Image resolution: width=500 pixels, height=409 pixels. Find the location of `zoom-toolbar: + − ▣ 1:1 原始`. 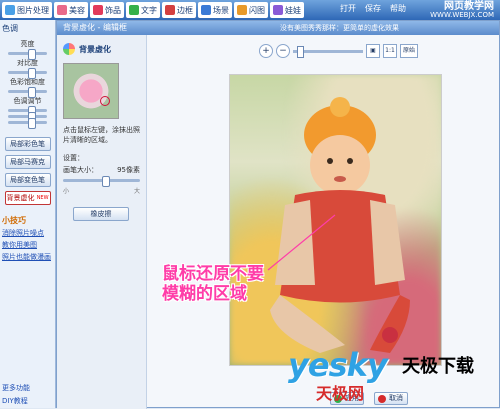

zoom-toolbar: + − ▣ 1:1 原始 is located at coordinates (379, 51).